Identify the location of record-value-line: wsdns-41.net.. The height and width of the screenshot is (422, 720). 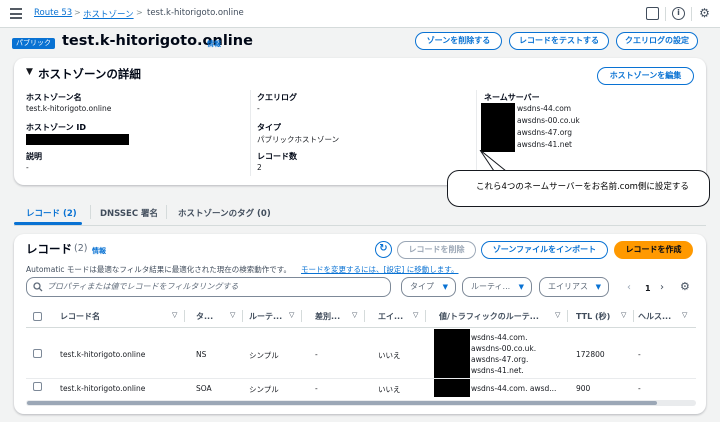
(497, 370).